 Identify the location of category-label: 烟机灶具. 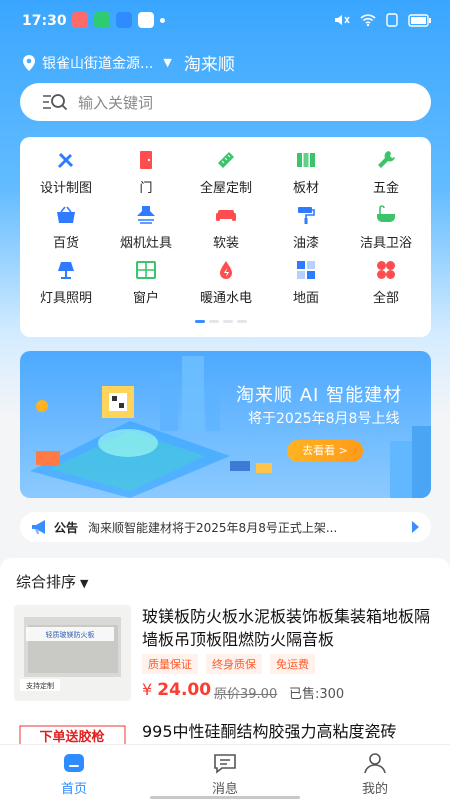
(145, 243).